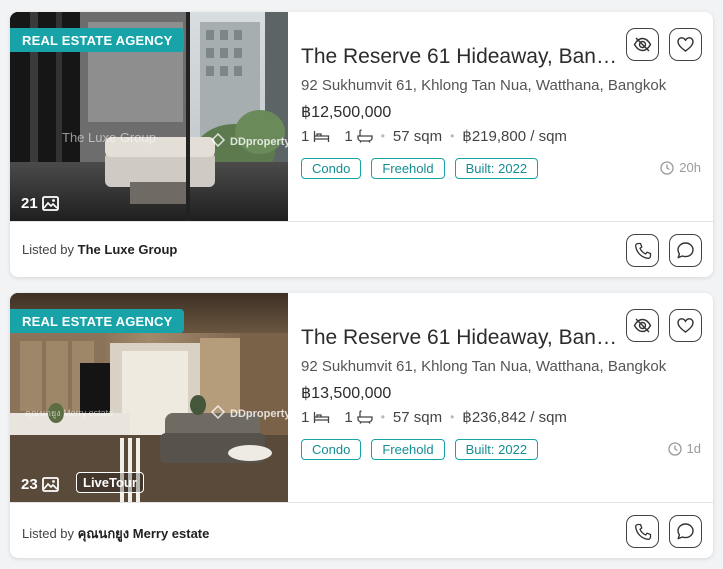  What do you see at coordinates (693, 448) in the screenshot?
I see `posted-time-label: 1d` at bounding box center [693, 448].